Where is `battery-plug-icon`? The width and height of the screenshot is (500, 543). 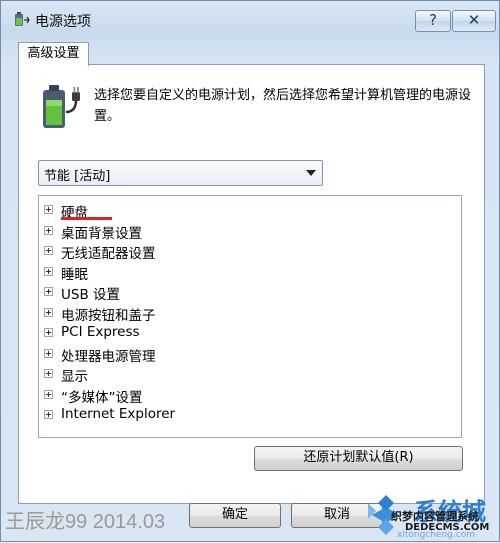 battery-plug-icon is located at coordinates (61, 106).